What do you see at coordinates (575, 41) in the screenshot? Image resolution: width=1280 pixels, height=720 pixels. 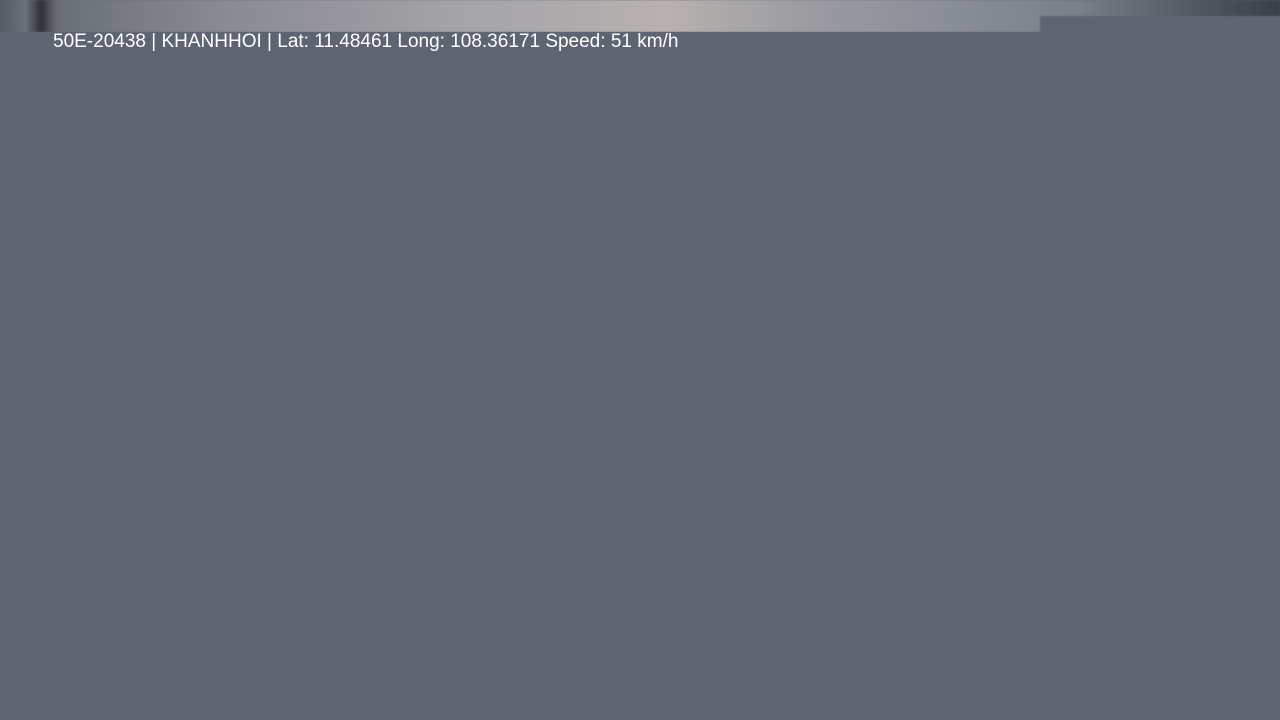 I see `speed-label: Speed:` at bounding box center [575, 41].